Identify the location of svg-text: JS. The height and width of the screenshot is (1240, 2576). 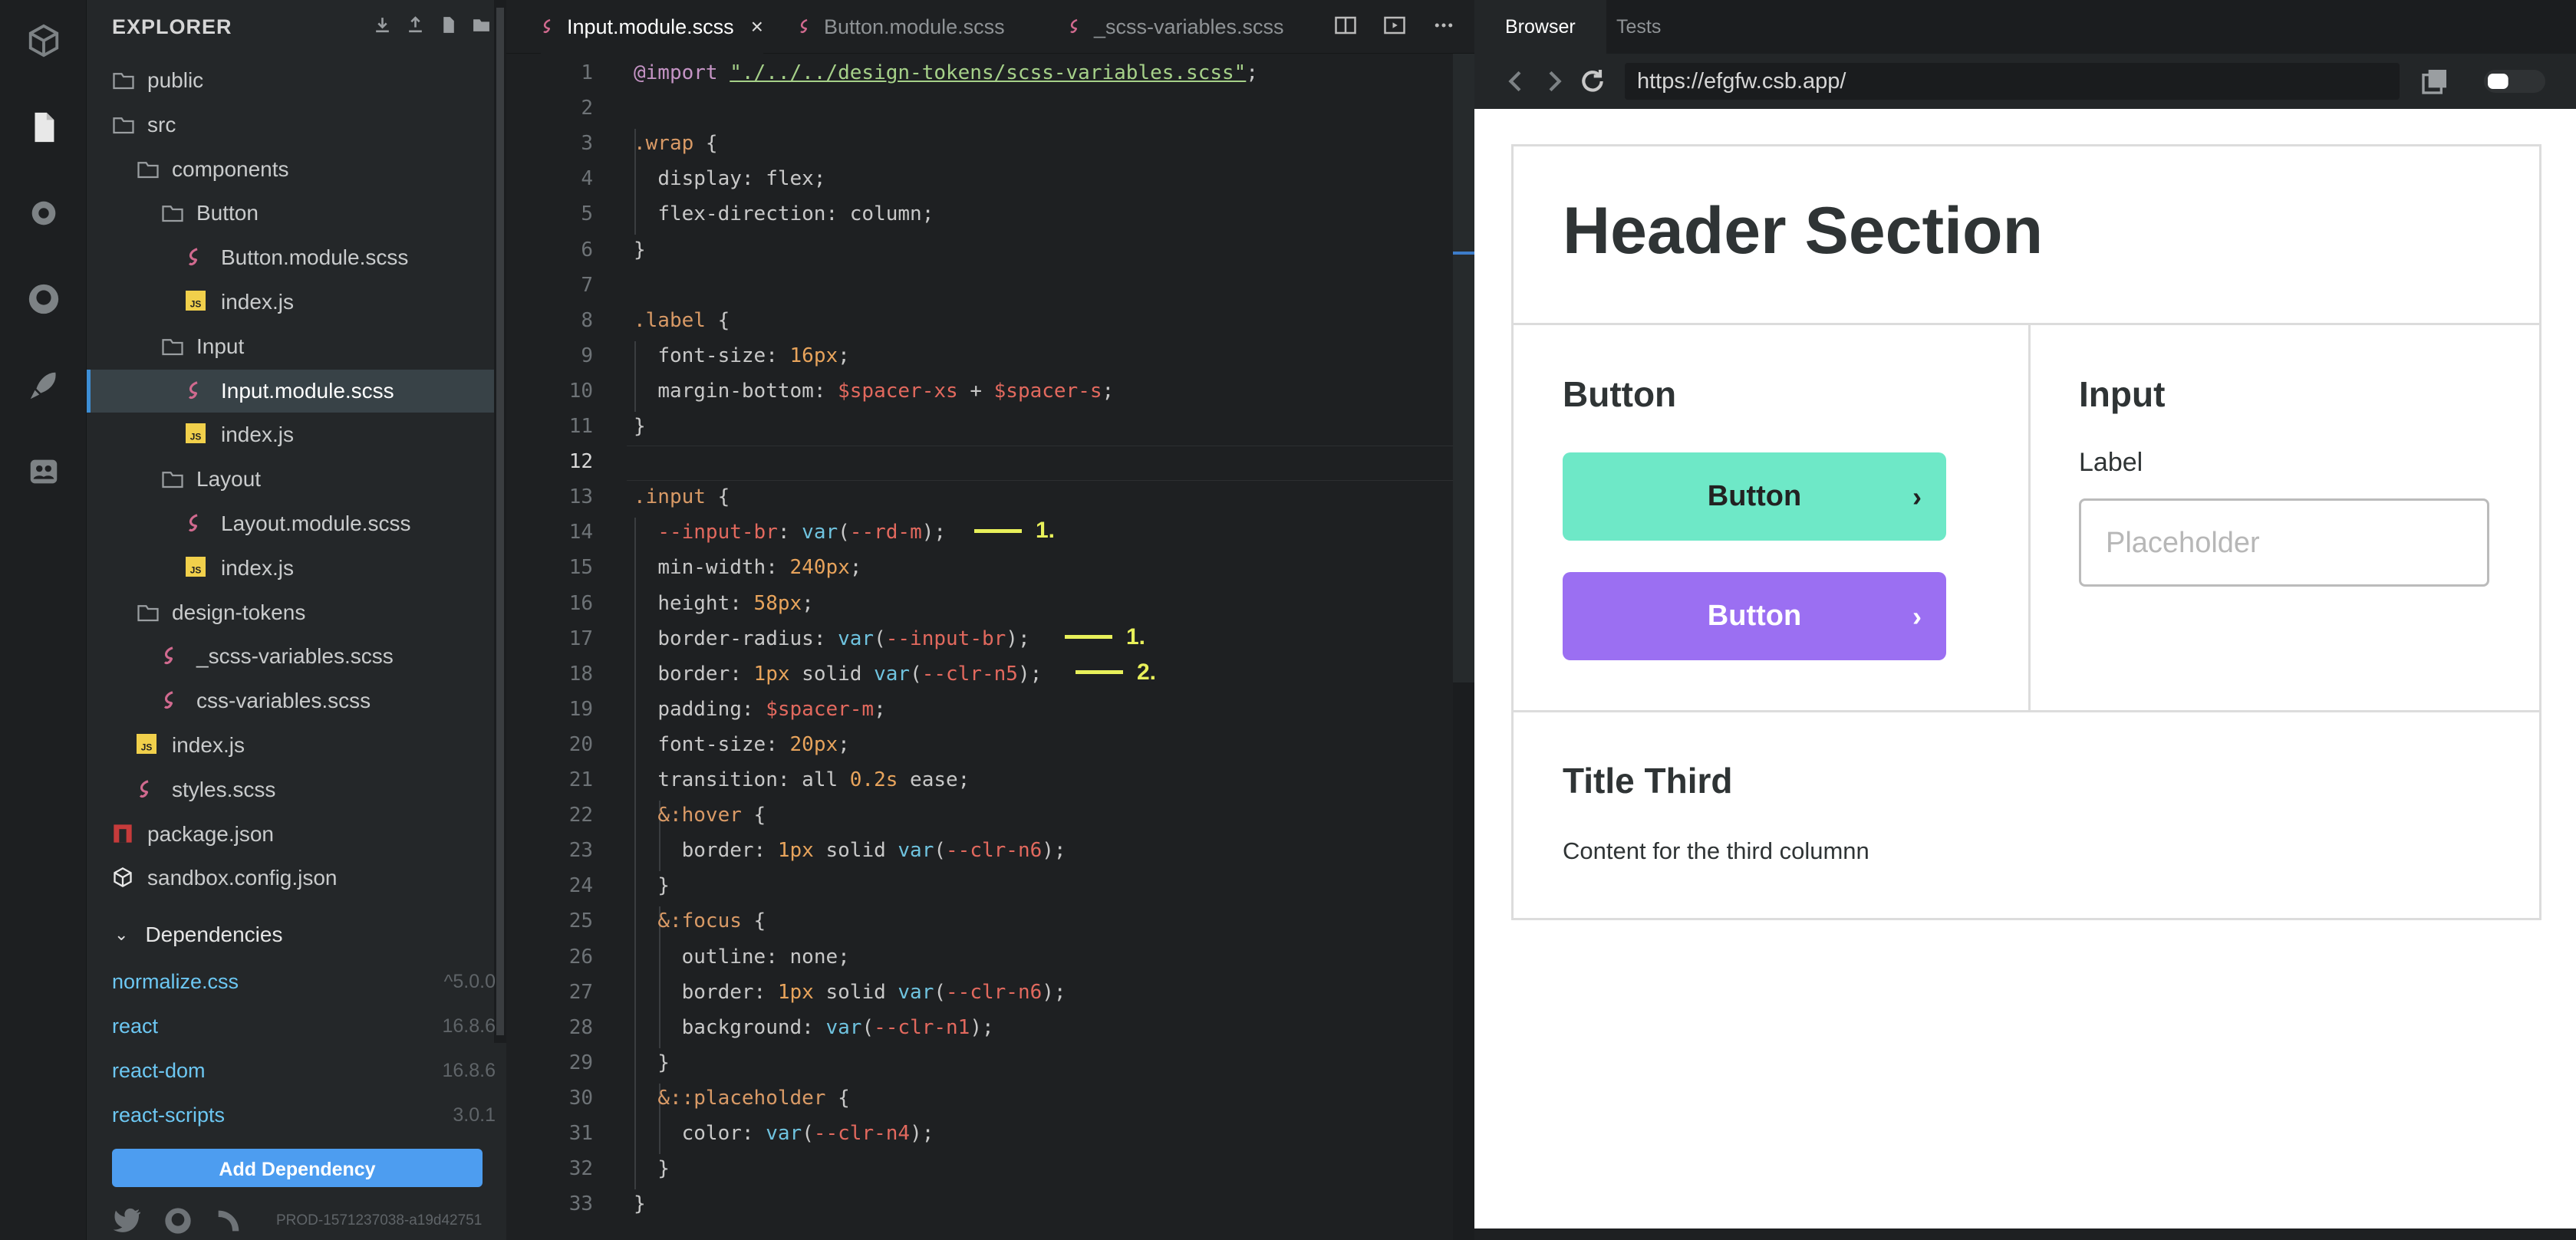
(196, 304).